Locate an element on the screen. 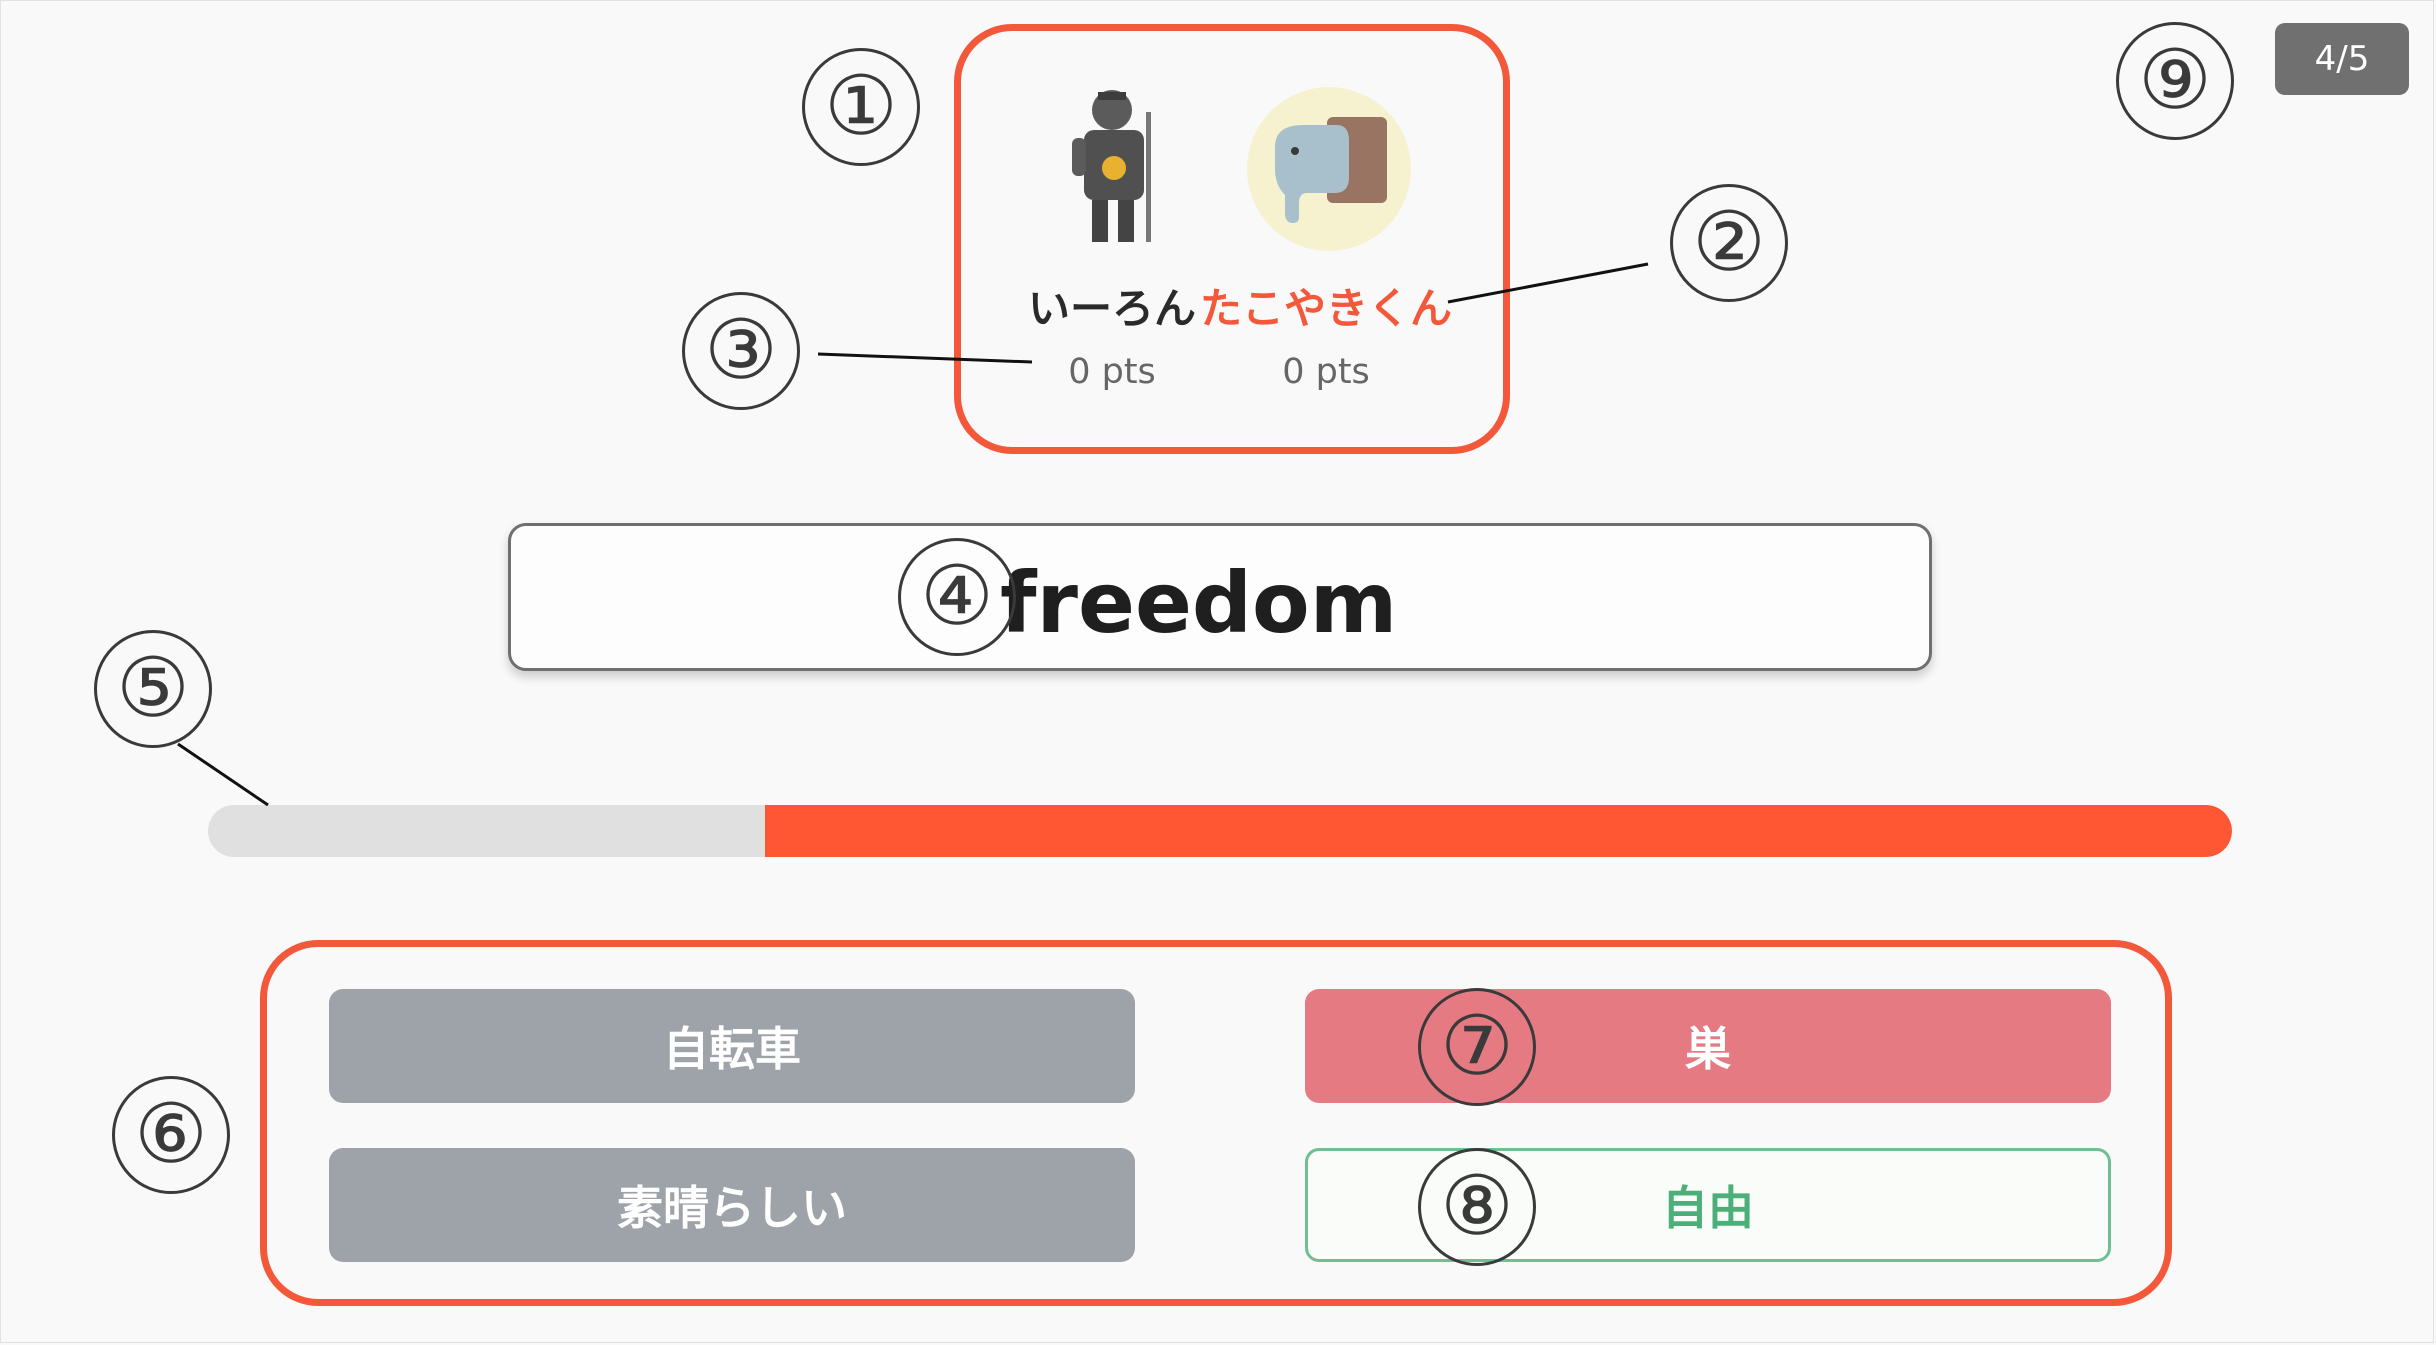 This screenshot has width=2436, height=1345. annotation-marker-7: ⑦ is located at coordinates (1477, 1047).